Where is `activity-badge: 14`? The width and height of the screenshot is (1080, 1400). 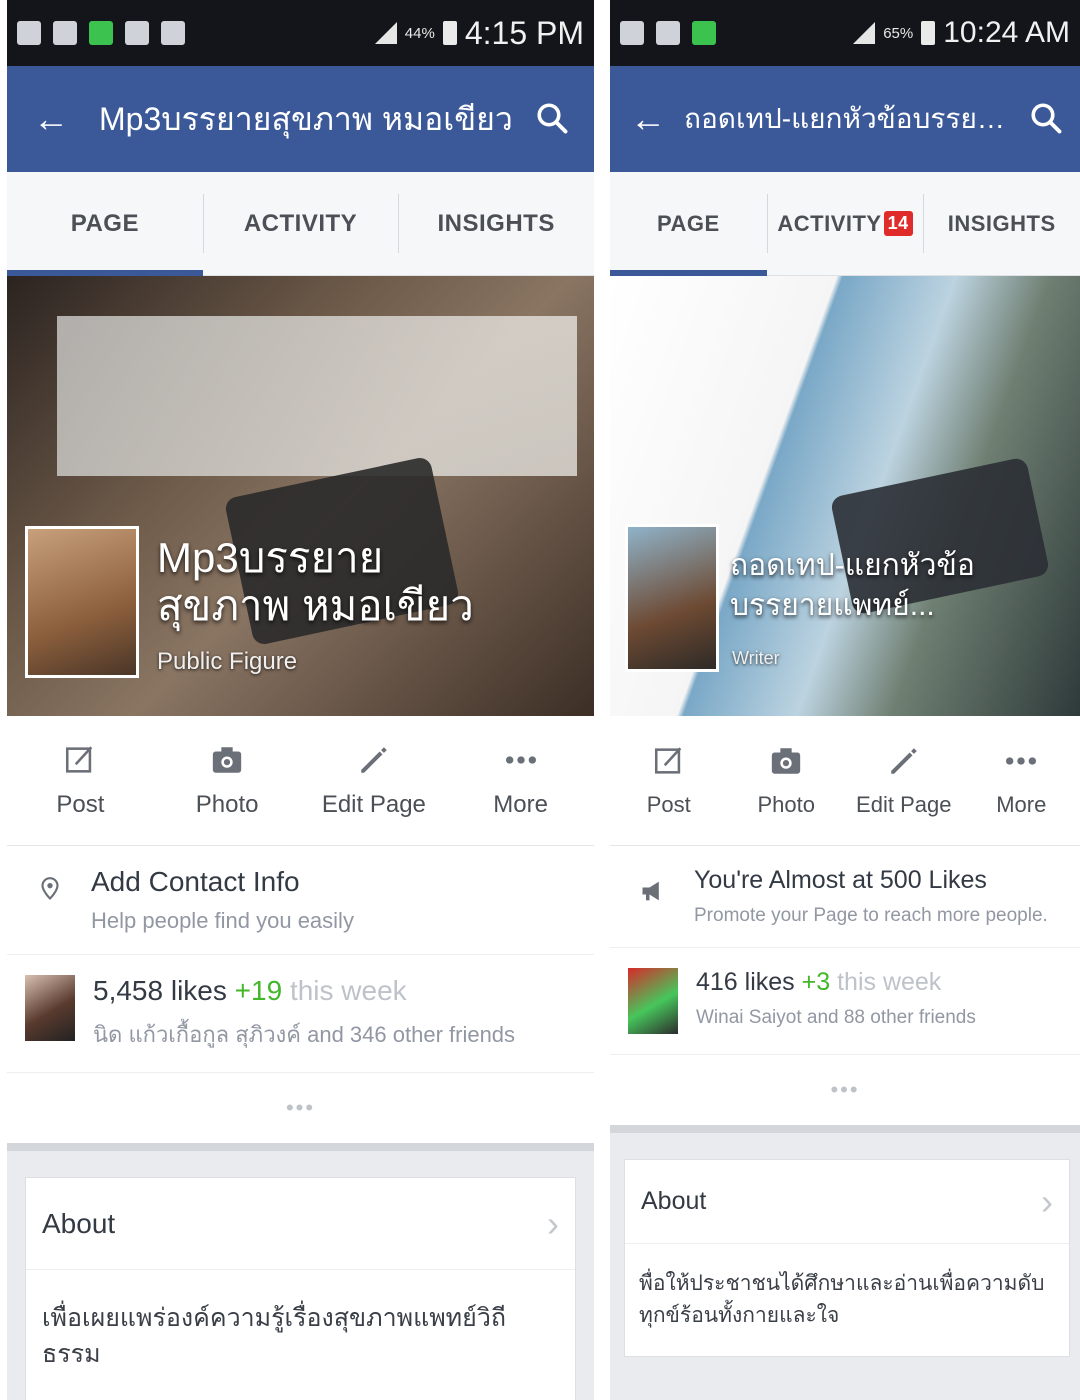
activity-badge: 14 is located at coordinates (898, 223).